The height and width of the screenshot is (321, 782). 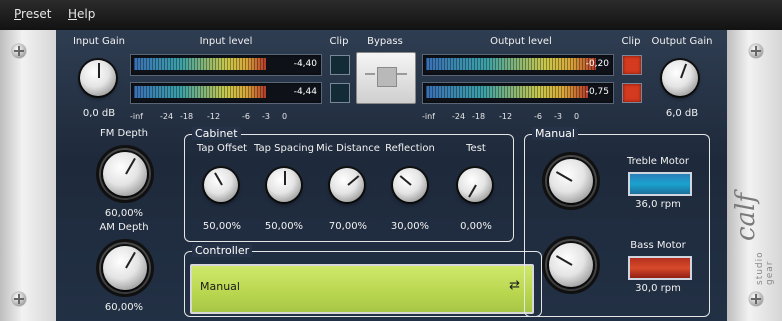 What do you see at coordinates (555, 133) in the screenshot?
I see `manual-title: Manual` at bounding box center [555, 133].